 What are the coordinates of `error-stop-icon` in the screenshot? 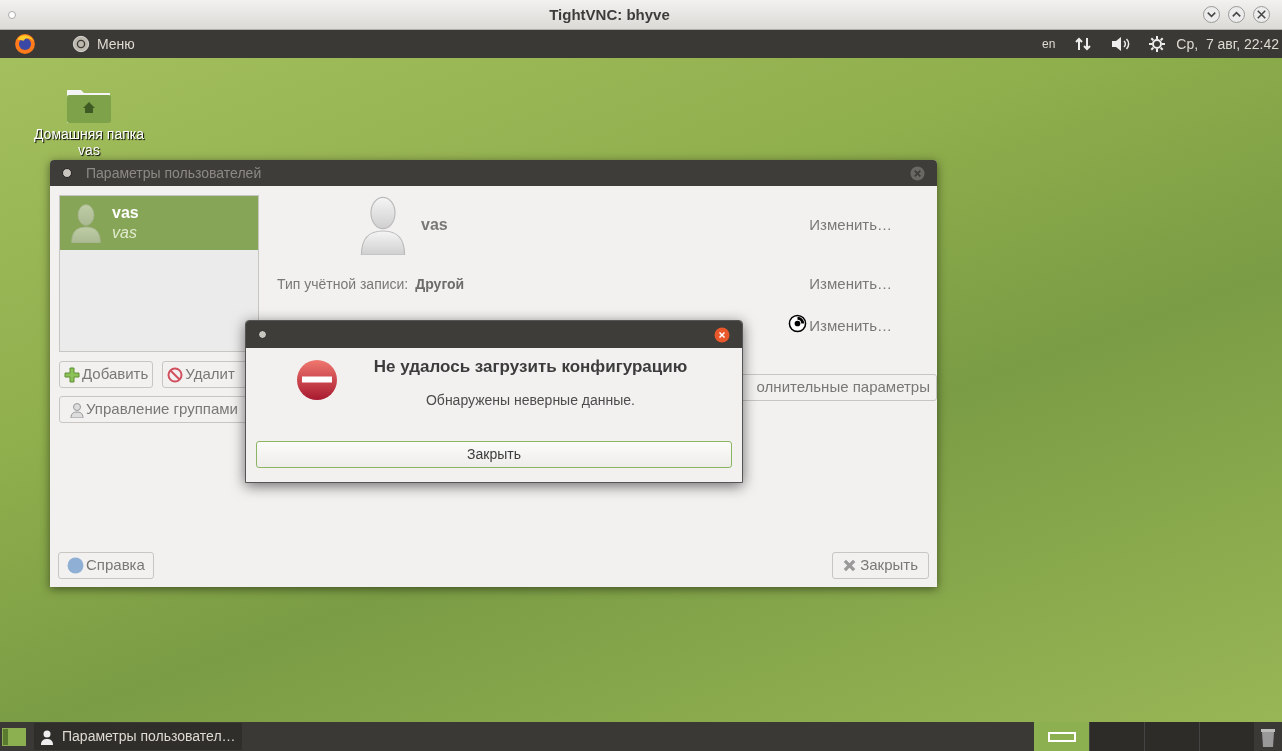 It's located at (317, 380).